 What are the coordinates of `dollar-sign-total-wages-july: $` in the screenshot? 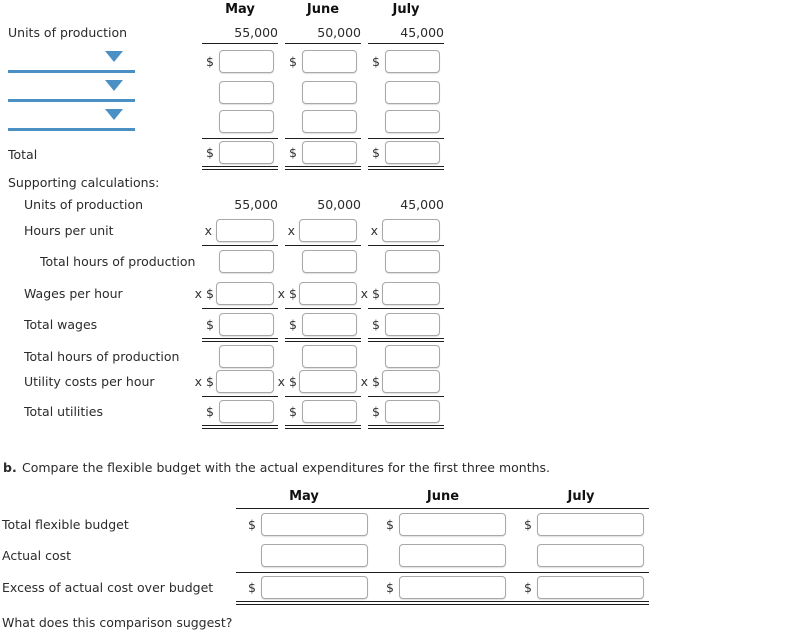 It's located at (376, 324).